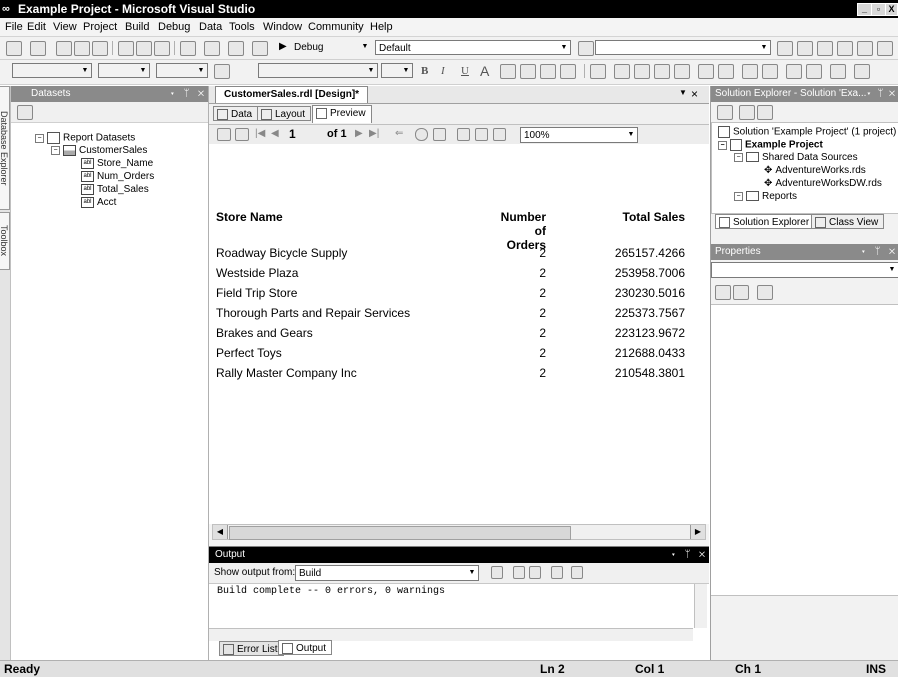 This screenshot has height=677, width=898. Describe the element at coordinates (557, 572) in the screenshot. I see `clear-all-icon` at that location.